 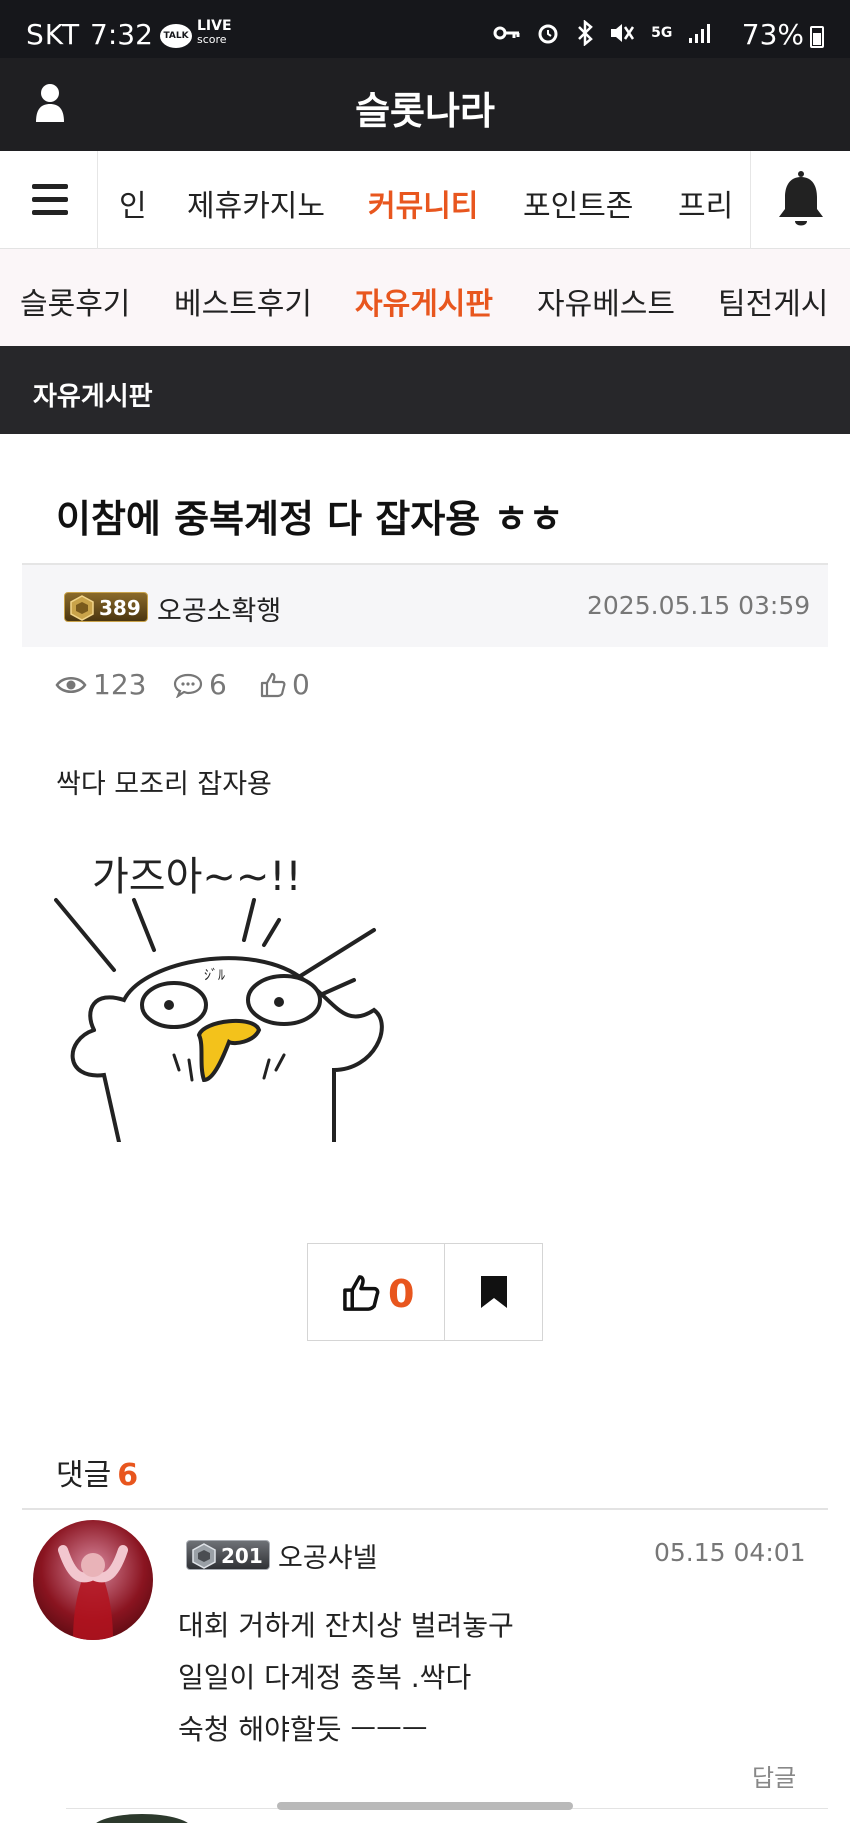 I want to click on like-count: 0, so click(x=285, y=684).